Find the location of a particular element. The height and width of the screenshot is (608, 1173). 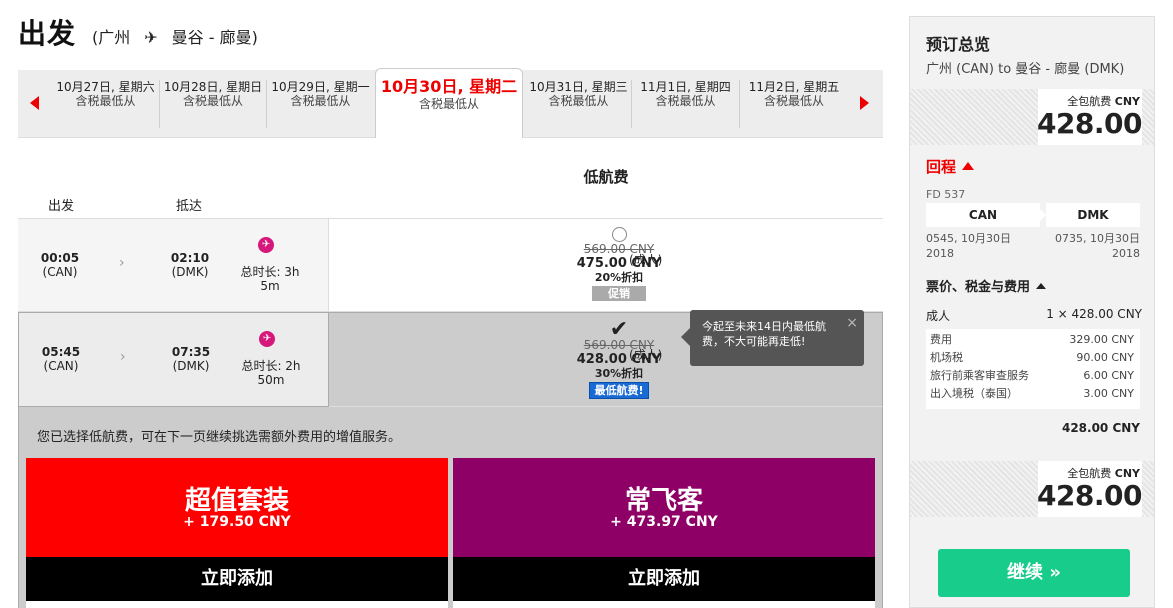

fee-row: 机场税 90.00 CNY is located at coordinates (1032, 357).